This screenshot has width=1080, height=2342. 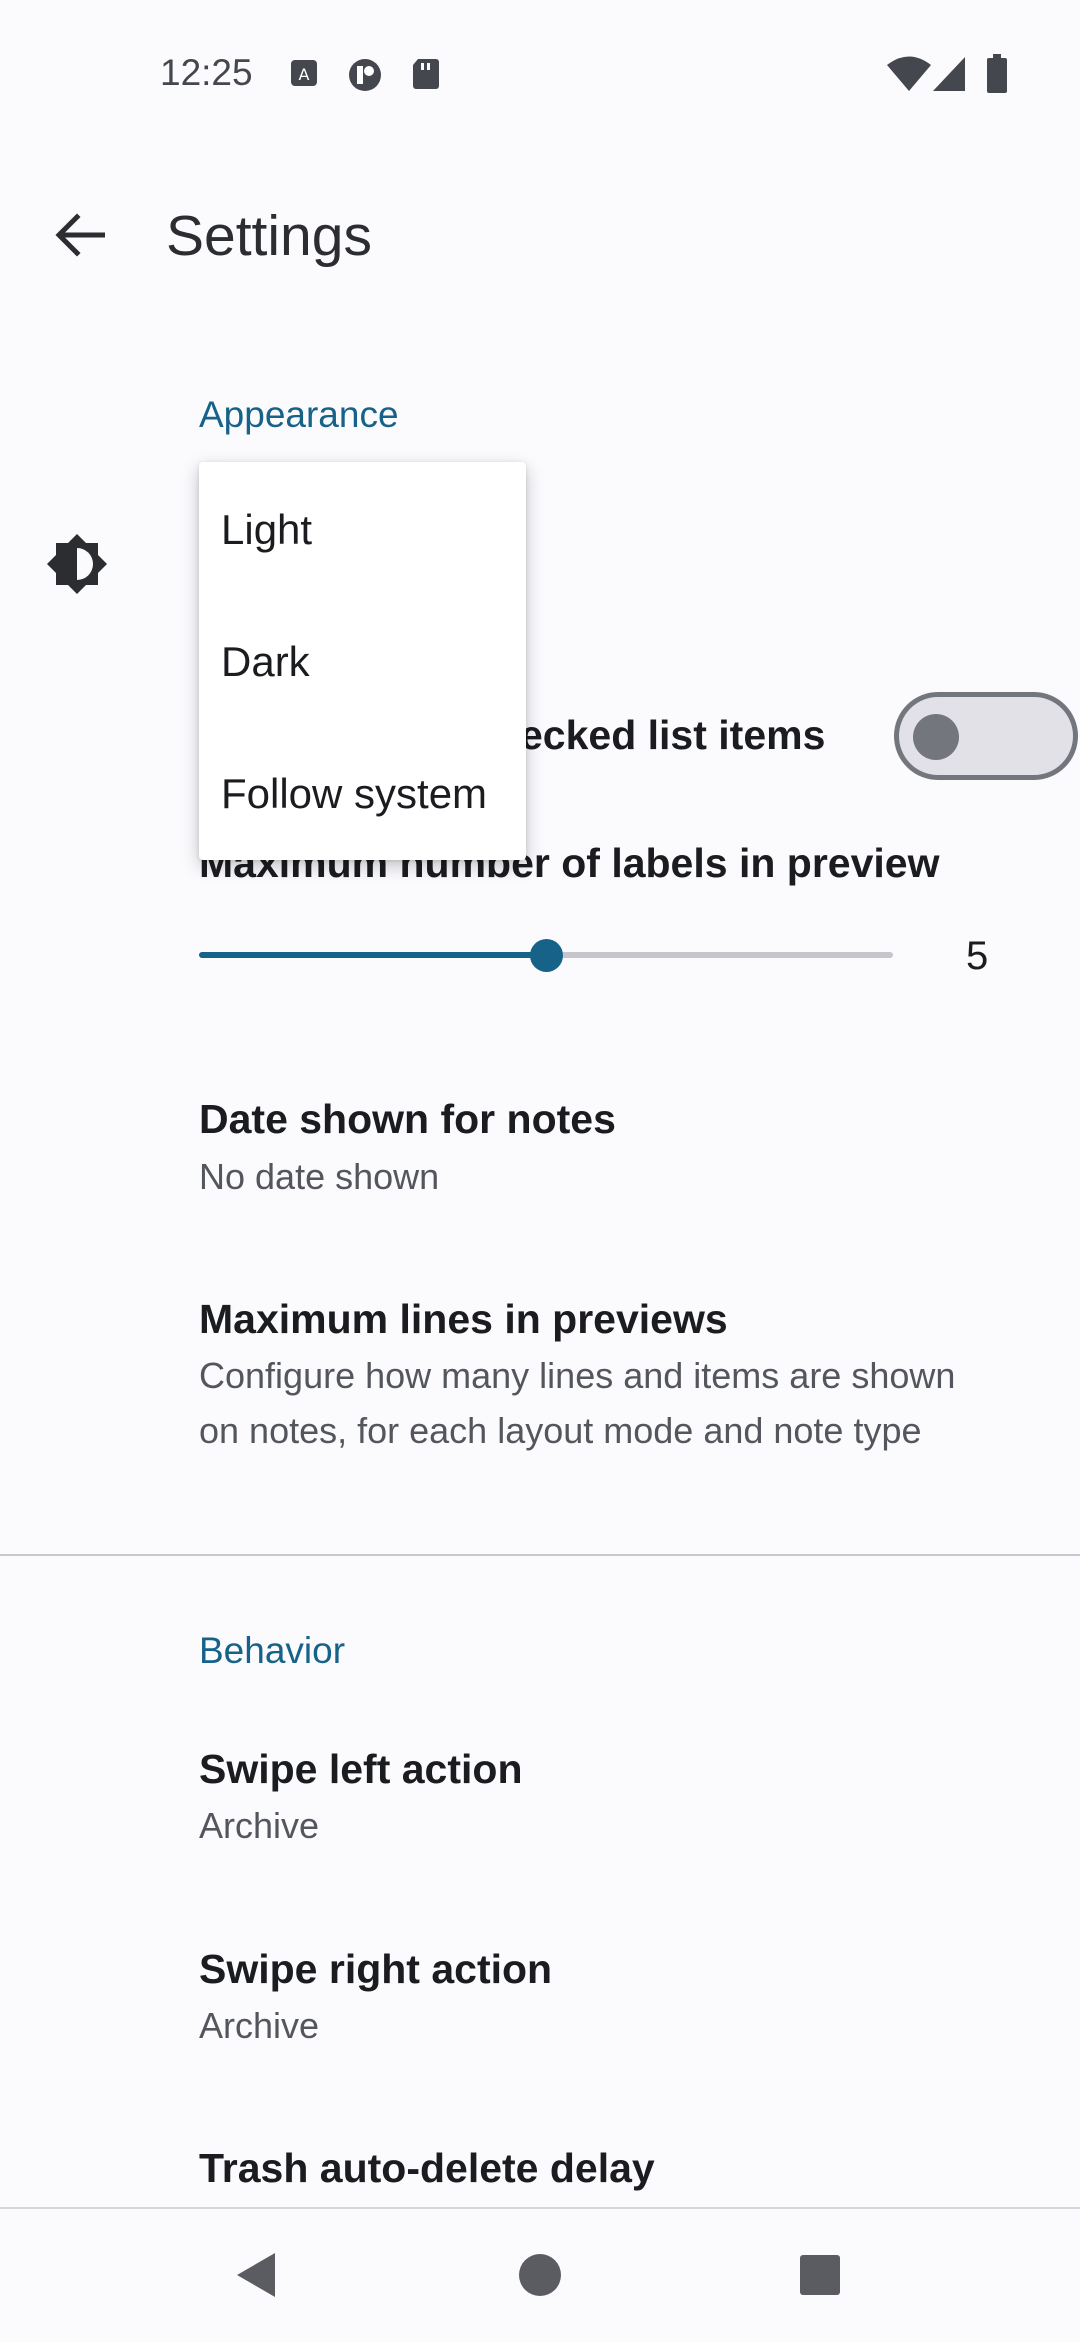 I want to click on theme-dropdown-menu: Light Dark Follow system, so click(x=362, y=661).